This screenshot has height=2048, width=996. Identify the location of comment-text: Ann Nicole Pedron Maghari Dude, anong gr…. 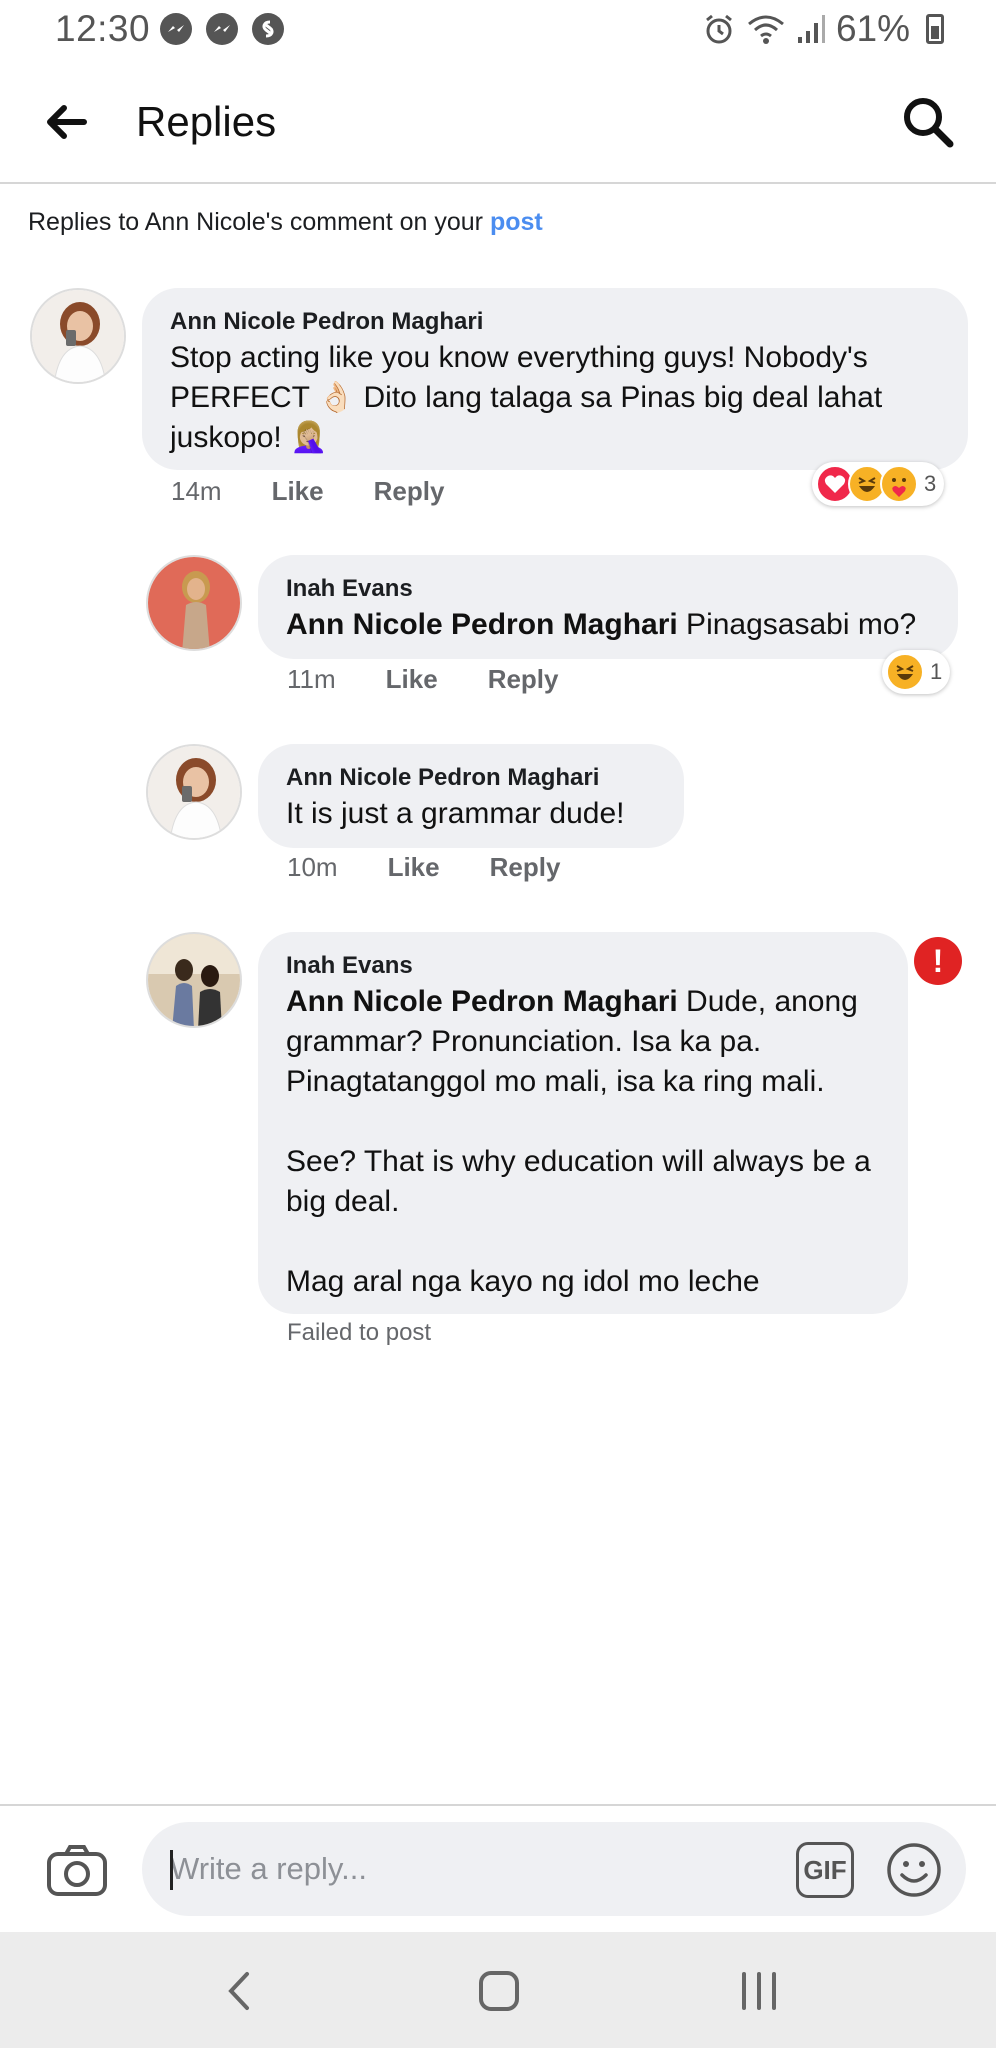
(583, 1142).